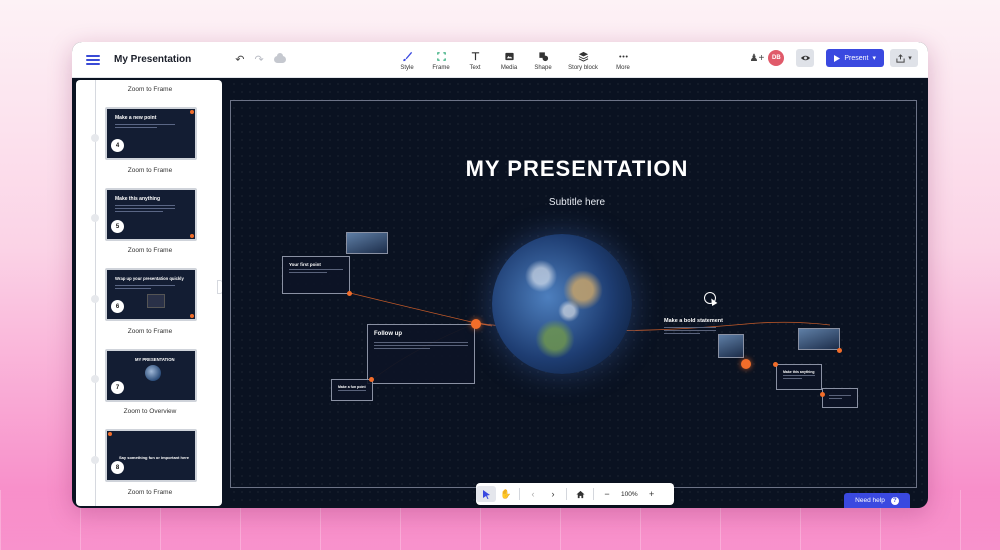 This screenshot has height=550, width=1000. What do you see at coordinates (855, 58) in the screenshot?
I see `present-button: Present ▾` at bounding box center [855, 58].